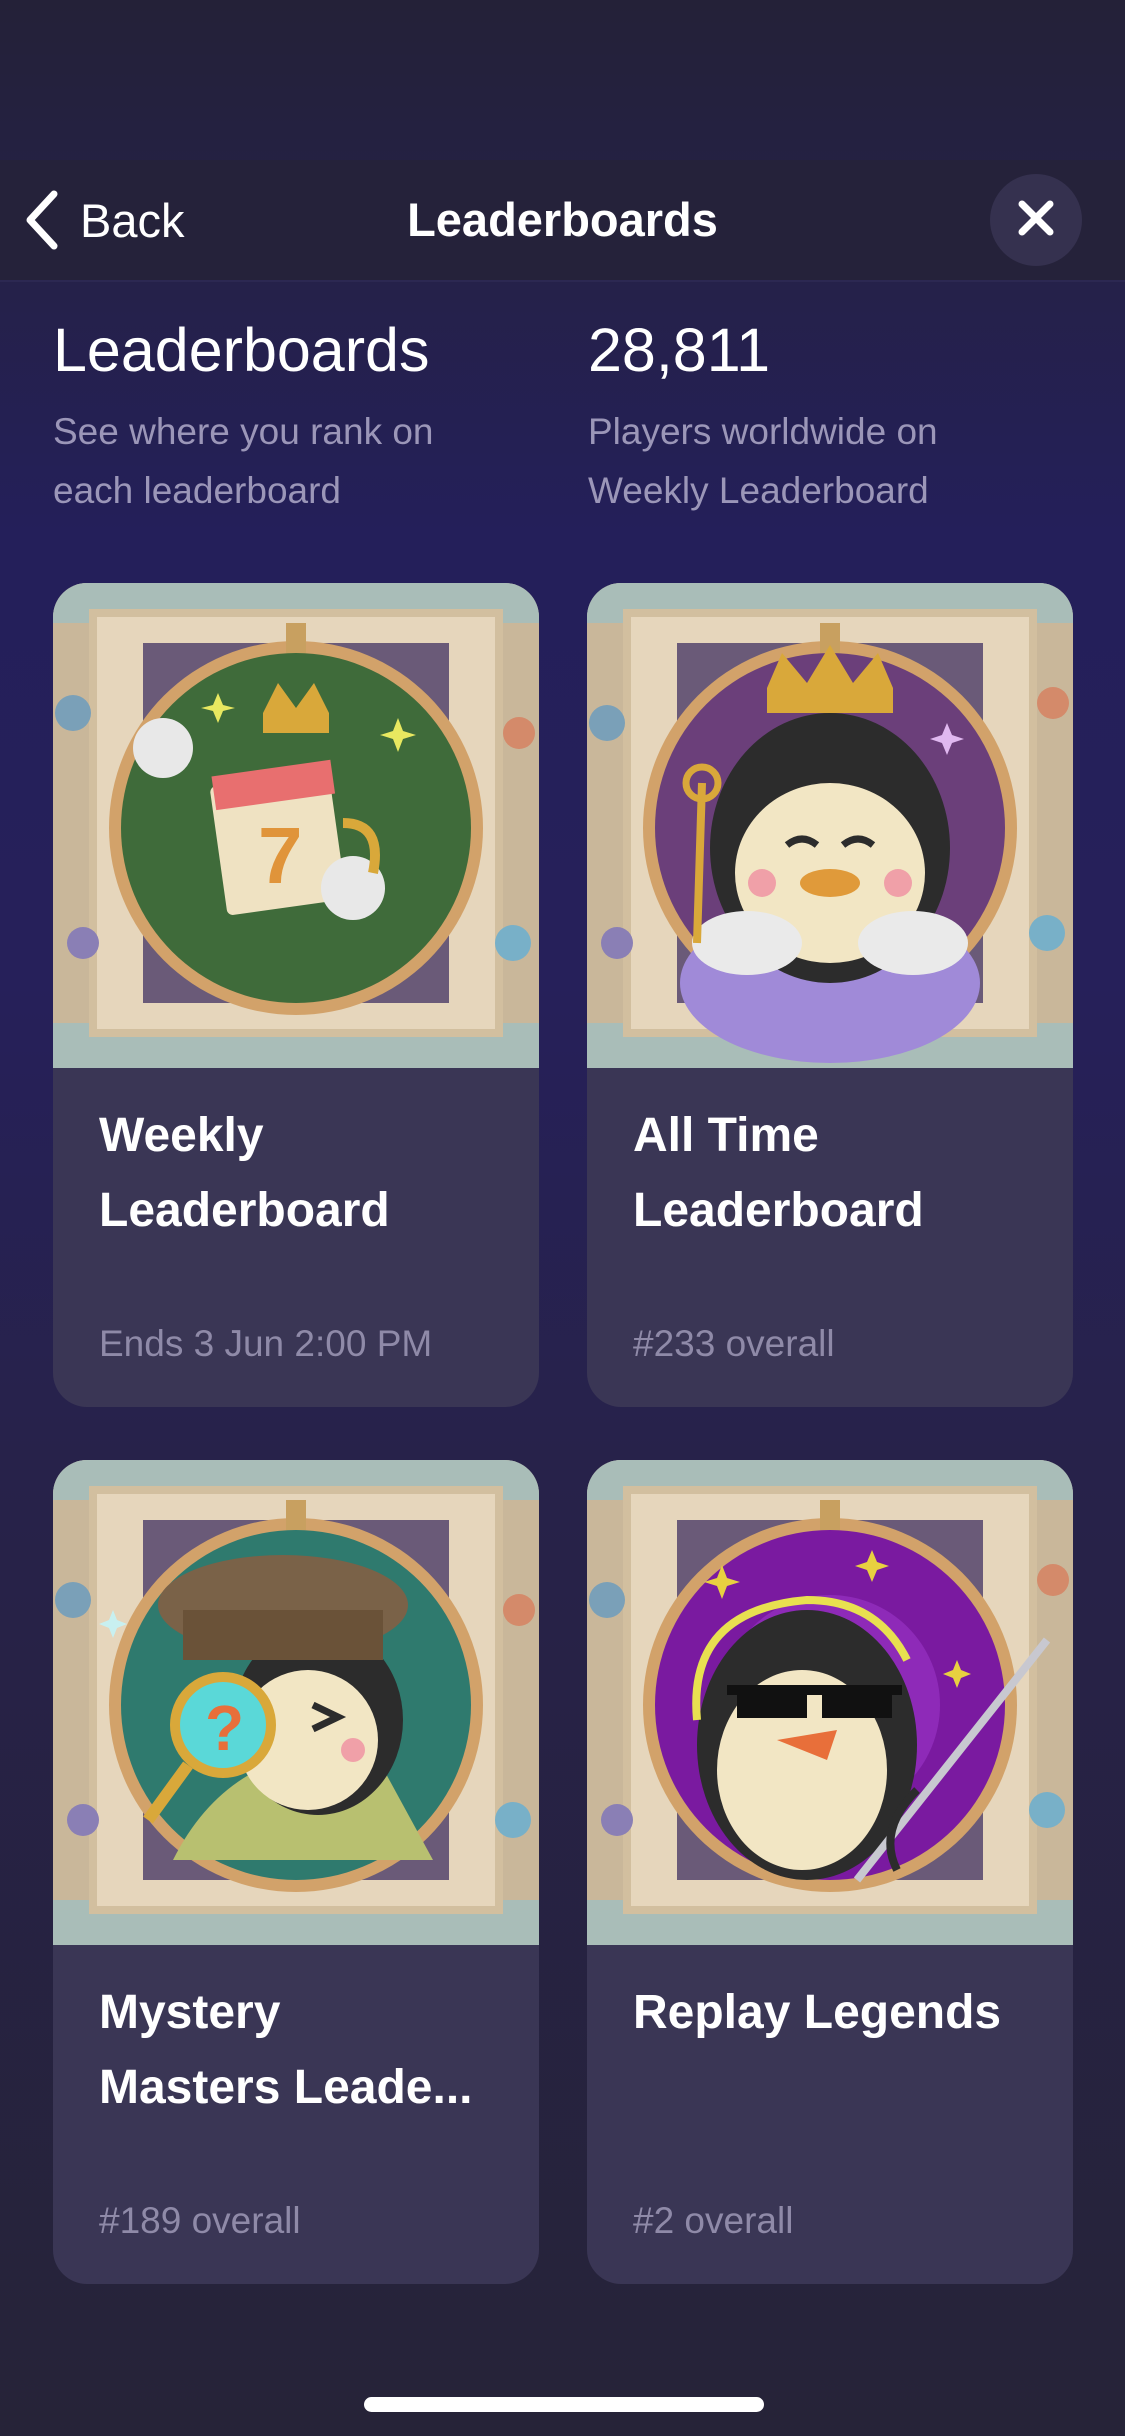  Describe the element at coordinates (243, 431) in the screenshot. I see `summary-description-line: See where you rank on` at that location.